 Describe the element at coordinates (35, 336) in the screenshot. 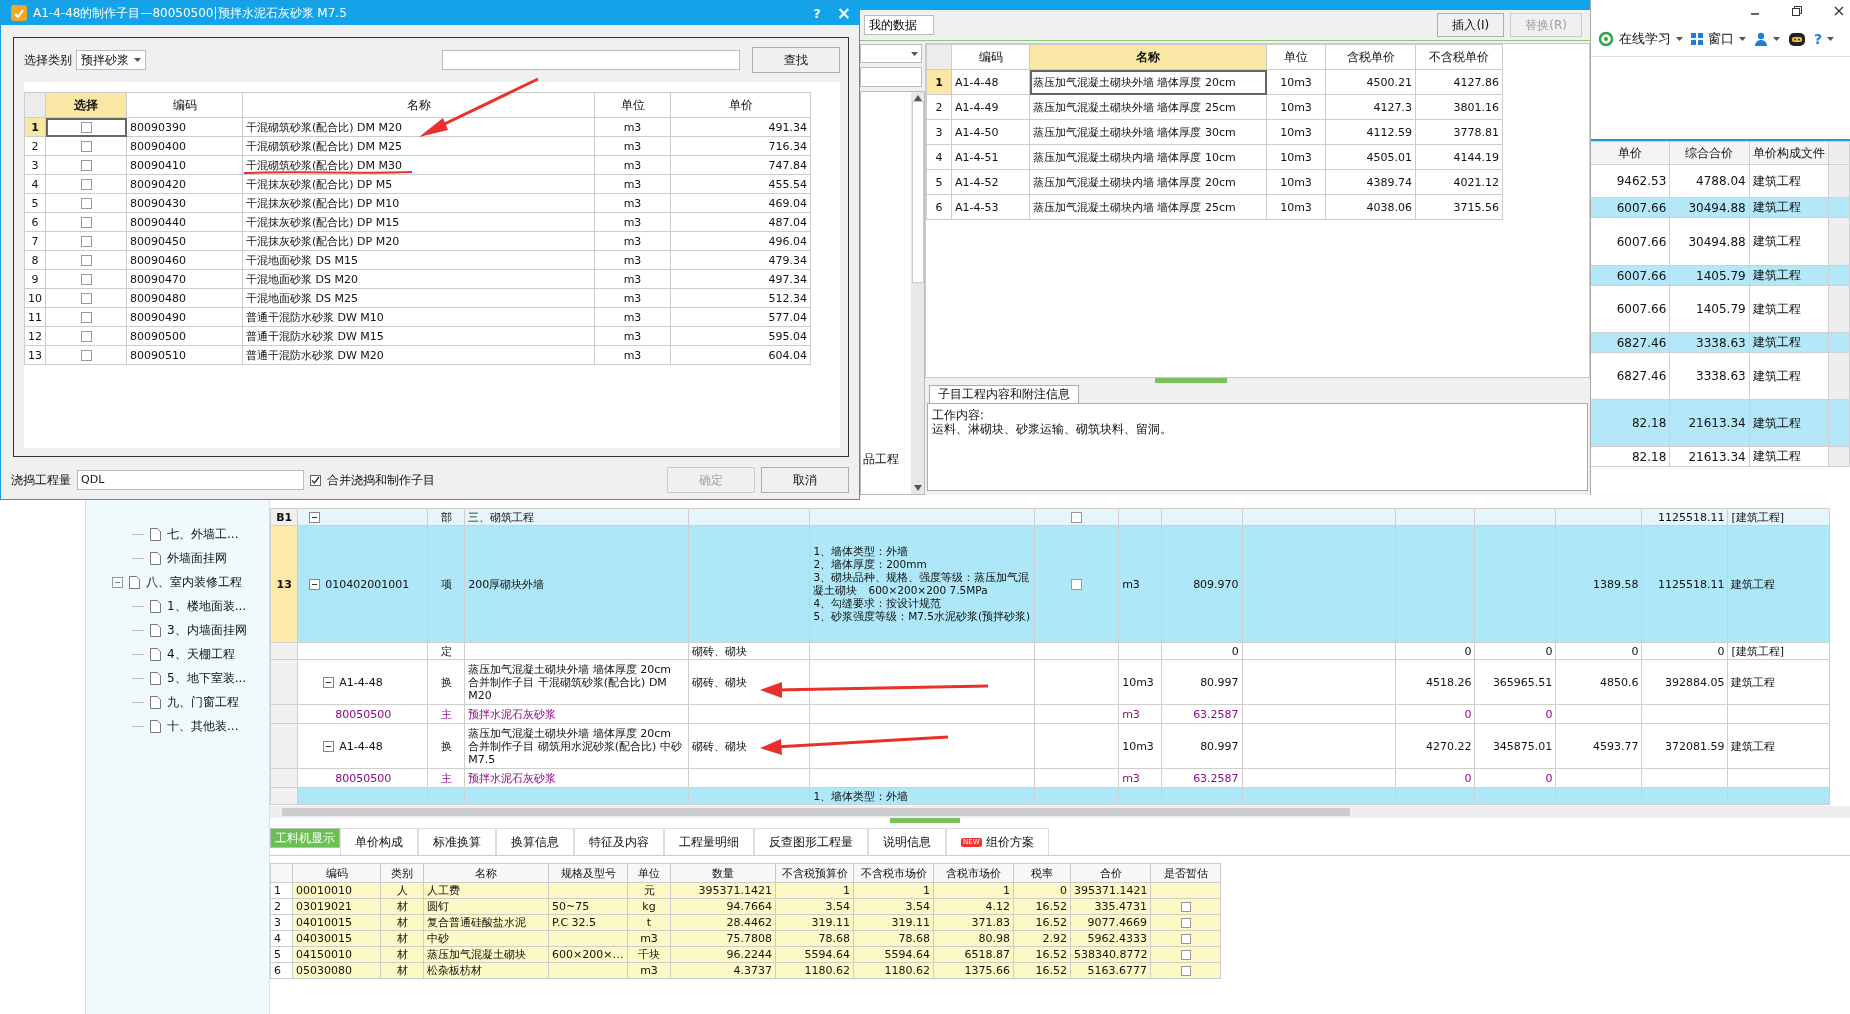

I see `row-number: 12` at that location.